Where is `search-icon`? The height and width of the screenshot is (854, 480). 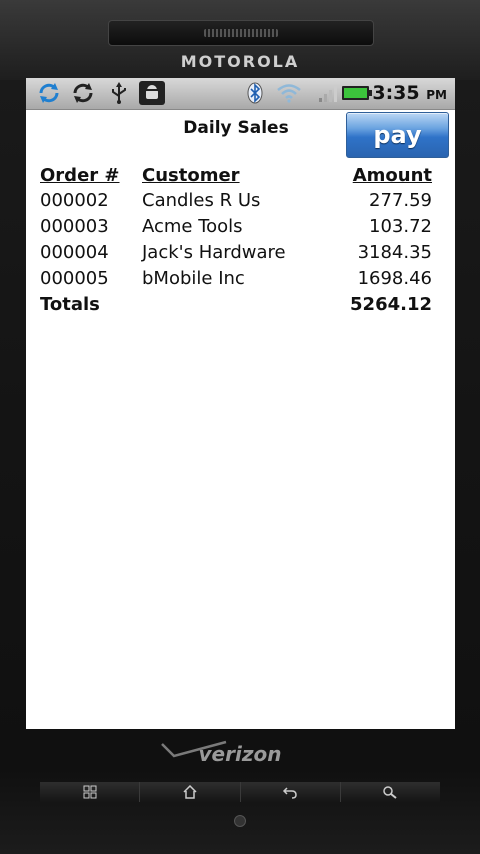 search-icon is located at coordinates (390, 792).